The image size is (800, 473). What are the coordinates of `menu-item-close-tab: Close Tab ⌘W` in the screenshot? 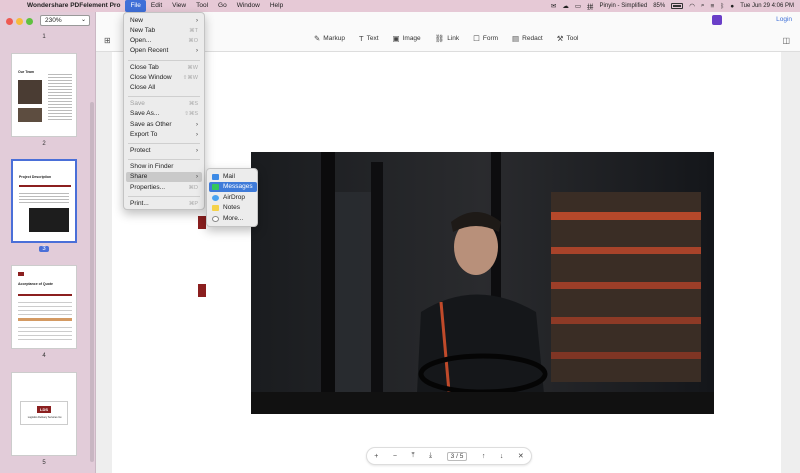 It's located at (164, 68).